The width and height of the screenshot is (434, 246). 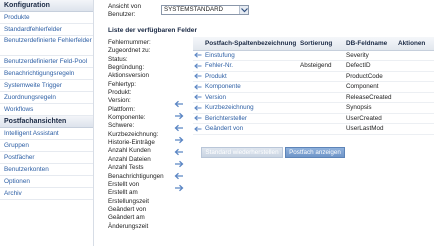 I want to click on sidebar-item-custom-defect-fields: Benutzerdefinierte Fehlerfelder, so click(x=46, y=46).